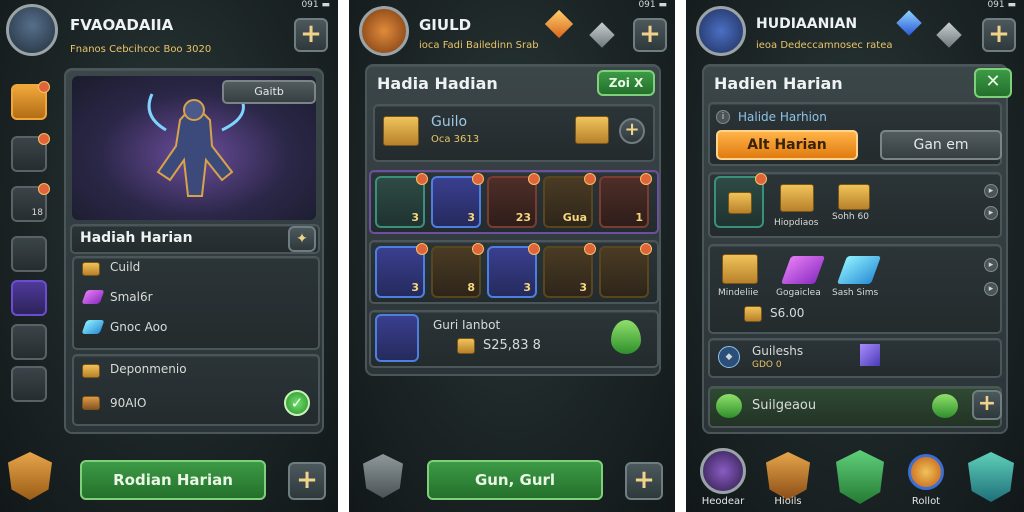 Image resolution: width=1024 pixels, height=512 pixels. I want to click on card-close-badge: Zoi X, so click(626, 83).